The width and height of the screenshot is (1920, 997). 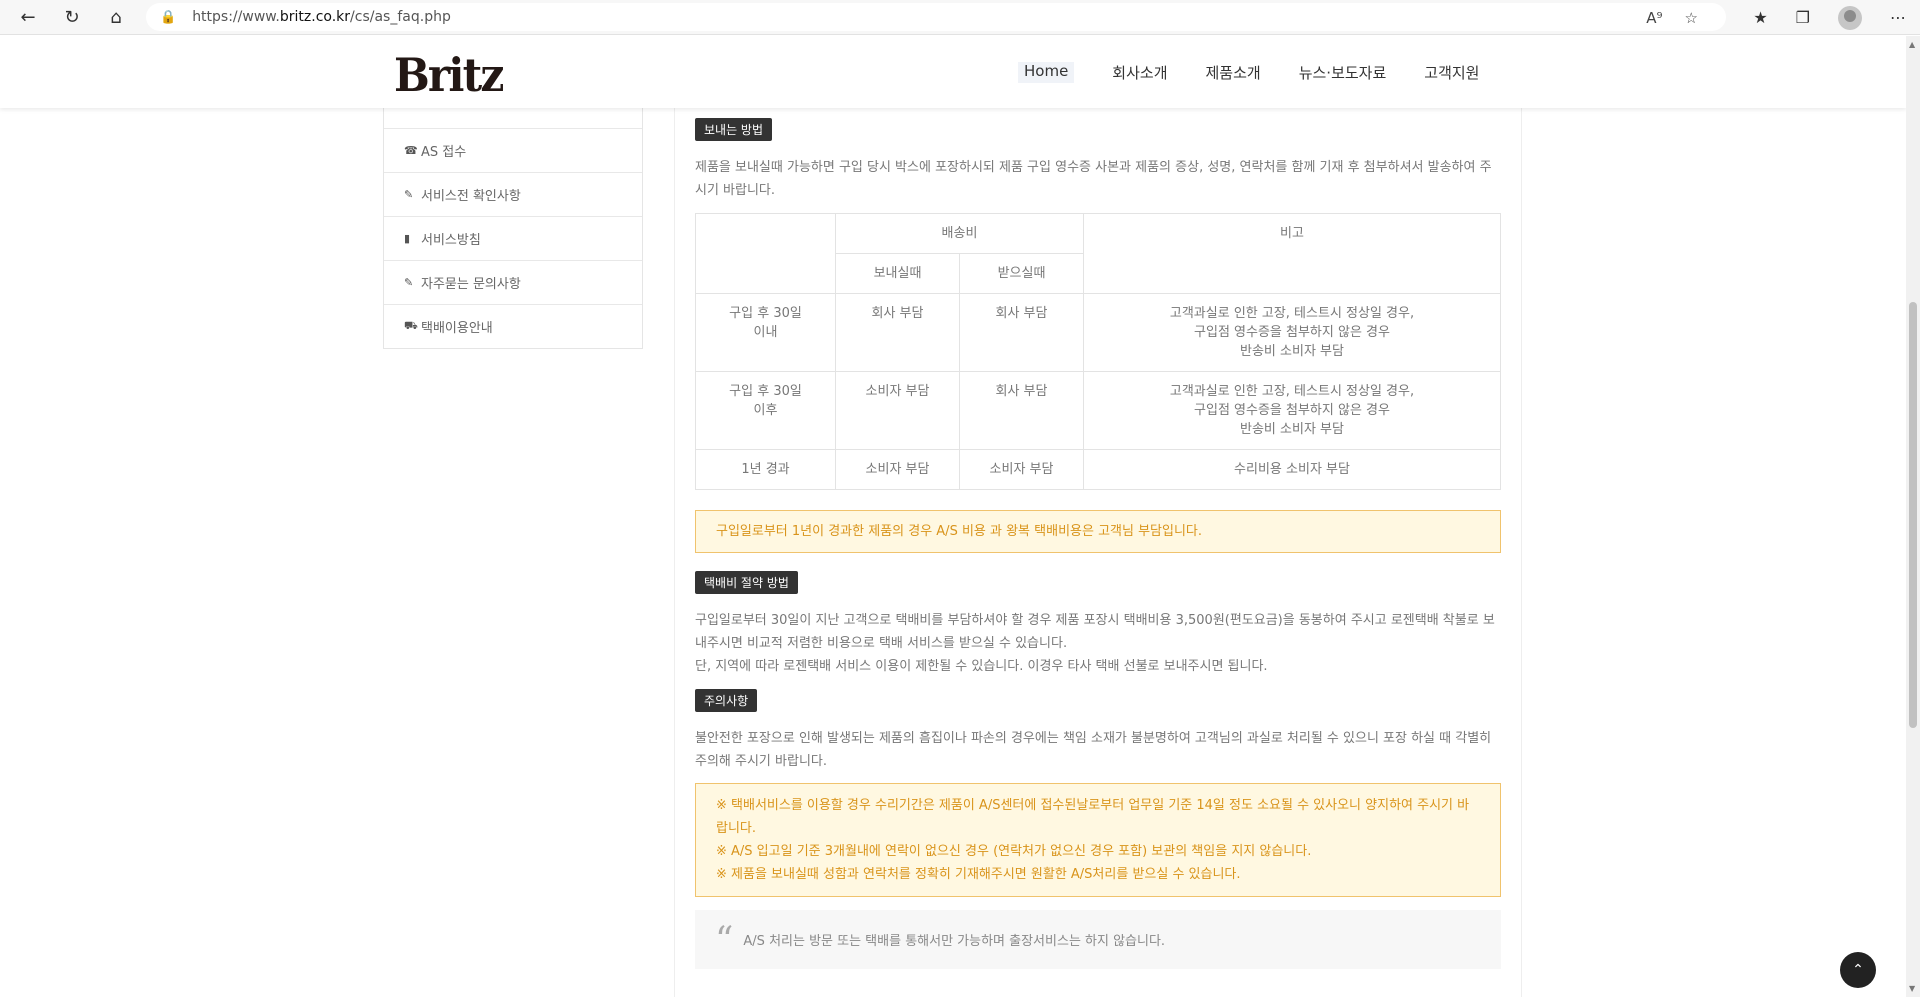 What do you see at coordinates (765, 332) in the screenshot?
I see `period-cell: 이내` at bounding box center [765, 332].